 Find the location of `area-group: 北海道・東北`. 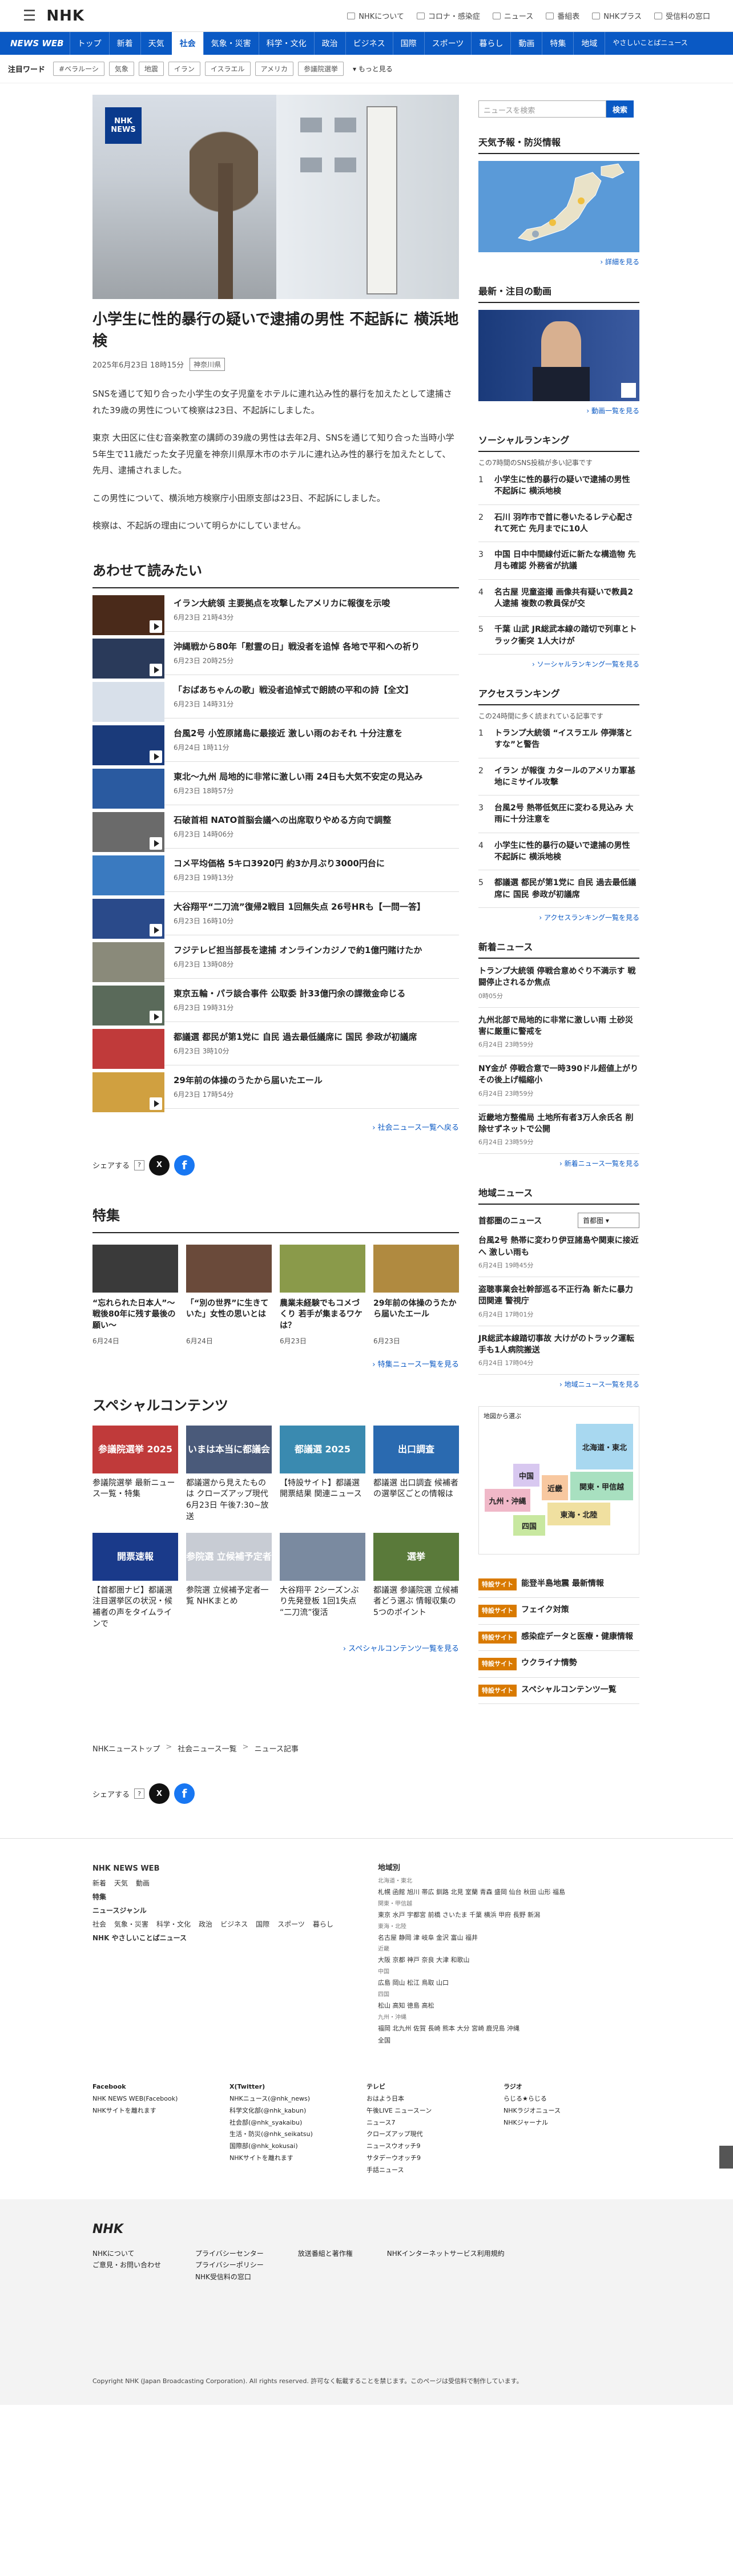

area-group: 北海道・東北 is located at coordinates (498, 1881).